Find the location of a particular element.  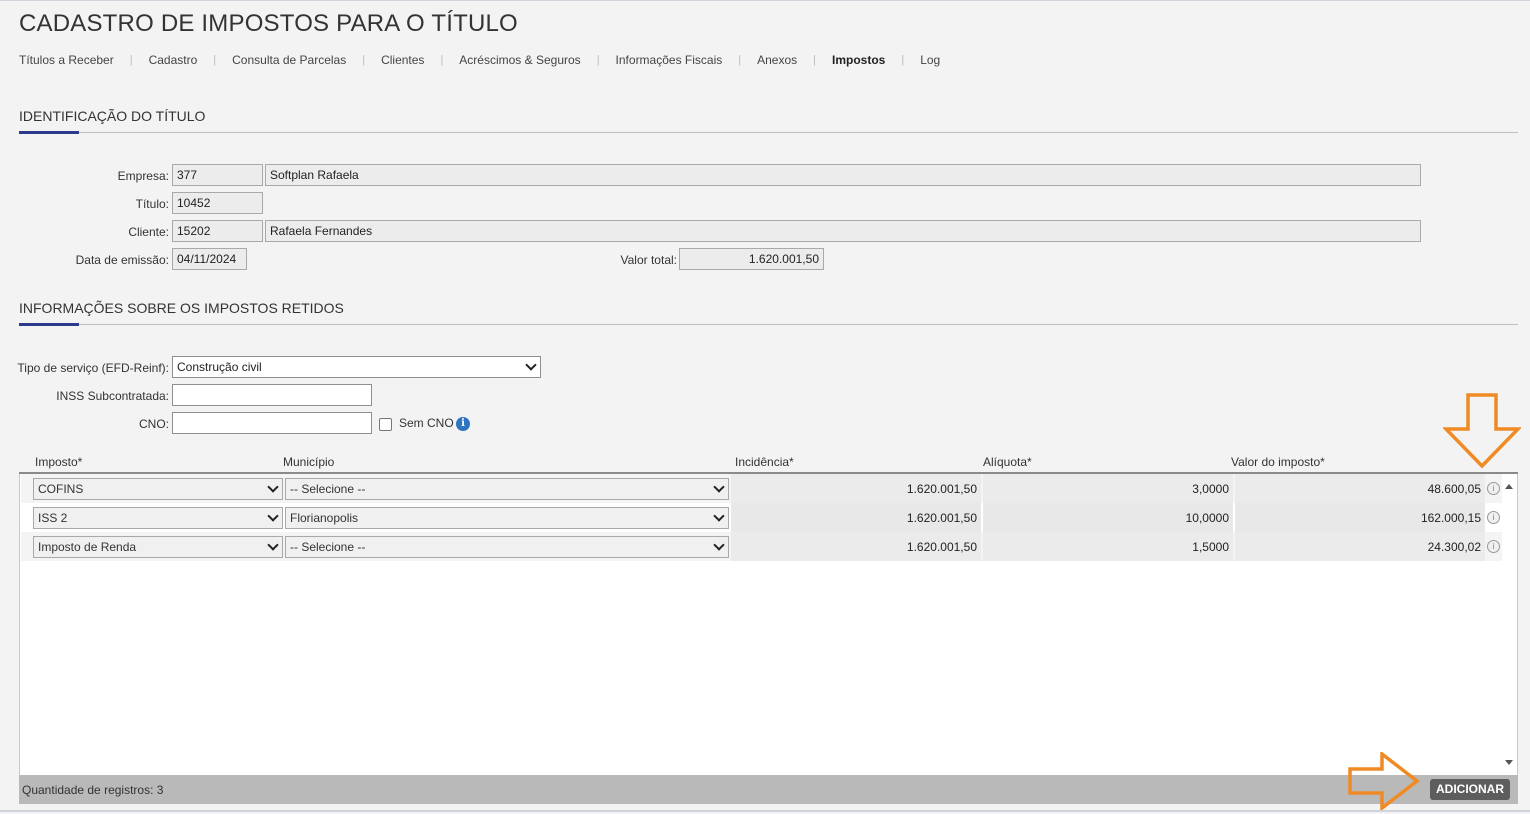

grid-scrollbar is located at coordinates (1509, 624).